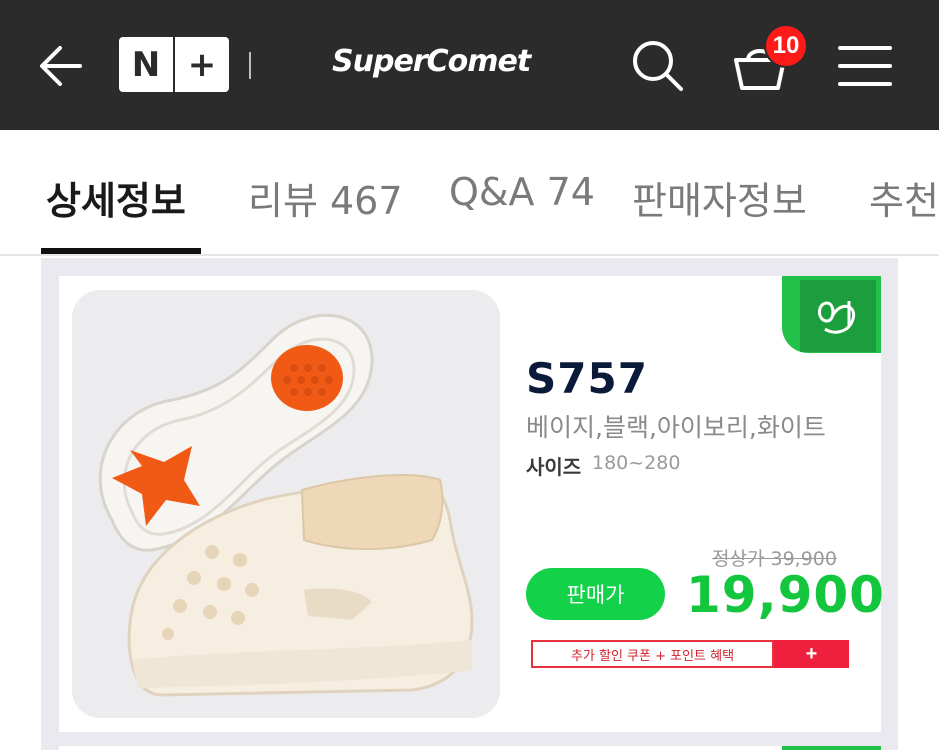 This screenshot has width=939, height=750. I want to click on tab-recommend: 추천, so click(904, 197).